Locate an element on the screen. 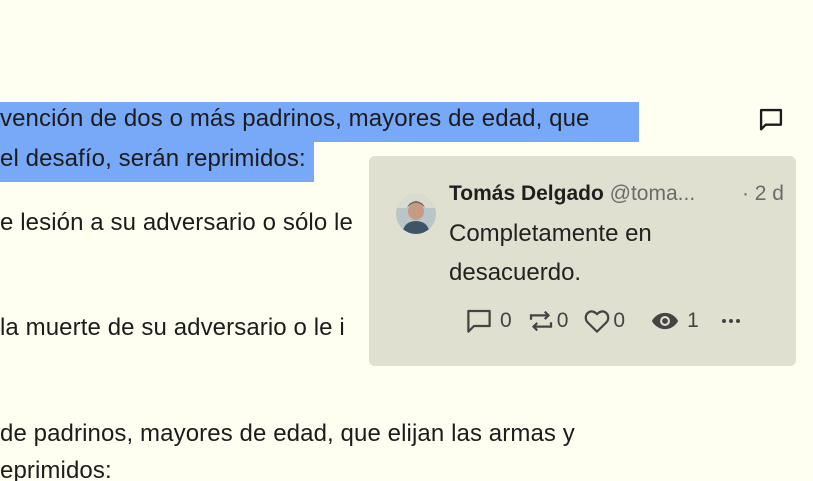 This screenshot has width=813, height=481. views-count: 1 is located at coordinates (693, 320).